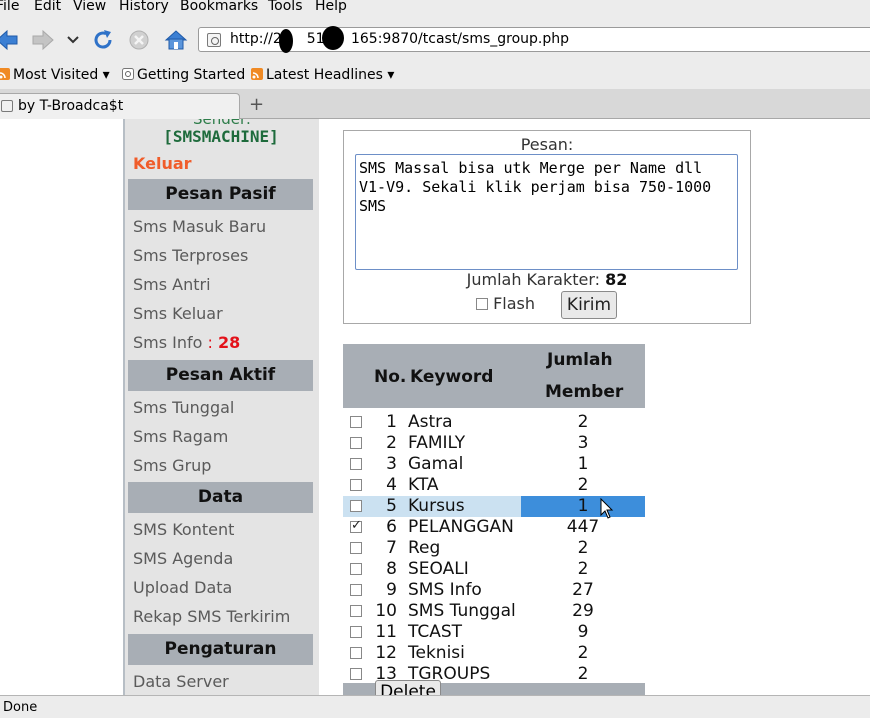 The width and height of the screenshot is (870, 718). What do you see at coordinates (494, 631) in the screenshot?
I see `table-row: 11 TCAST 9` at bounding box center [494, 631].